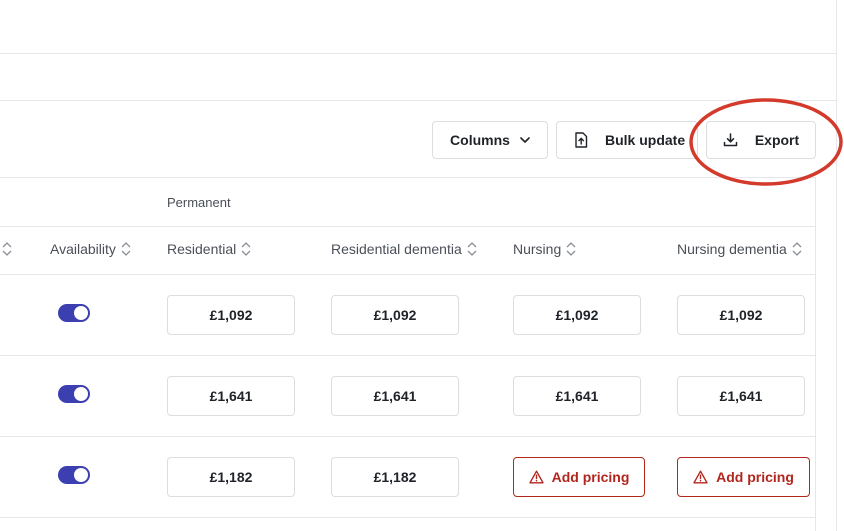 The image size is (844, 531). What do you see at coordinates (537, 249) in the screenshot?
I see `column-header-label: Nursing` at bounding box center [537, 249].